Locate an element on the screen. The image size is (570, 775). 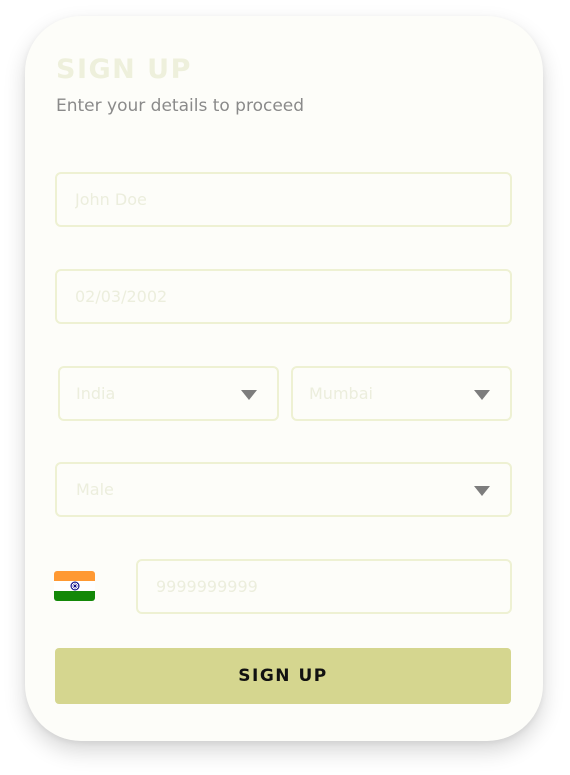
flag-green-stripe is located at coordinates (74, 596).